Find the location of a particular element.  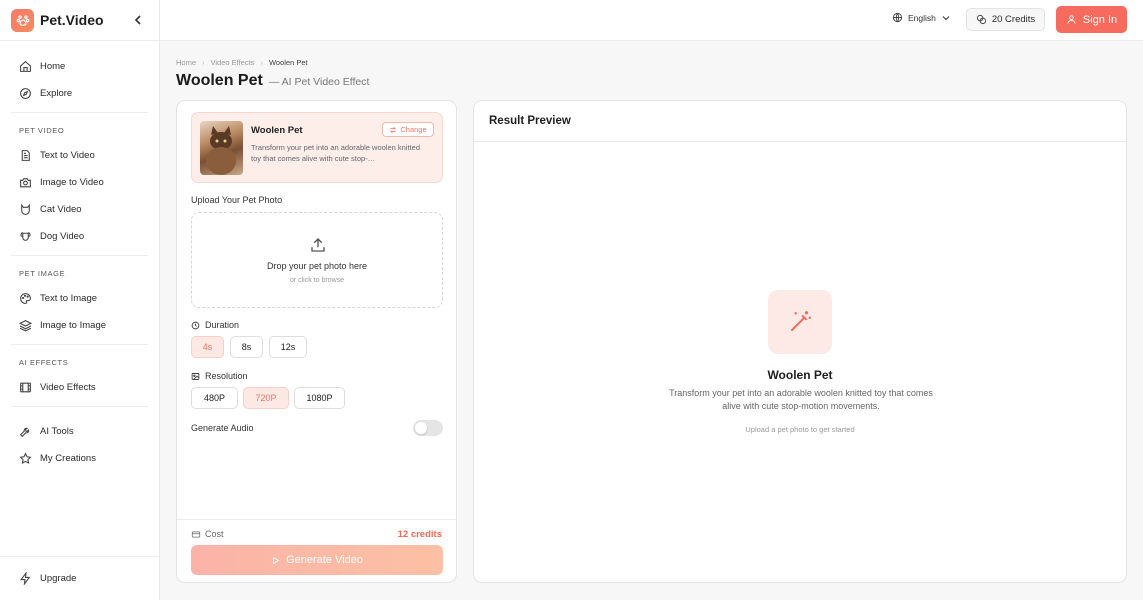

credits-button: 20 Credits is located at coordinates (1005, 19).